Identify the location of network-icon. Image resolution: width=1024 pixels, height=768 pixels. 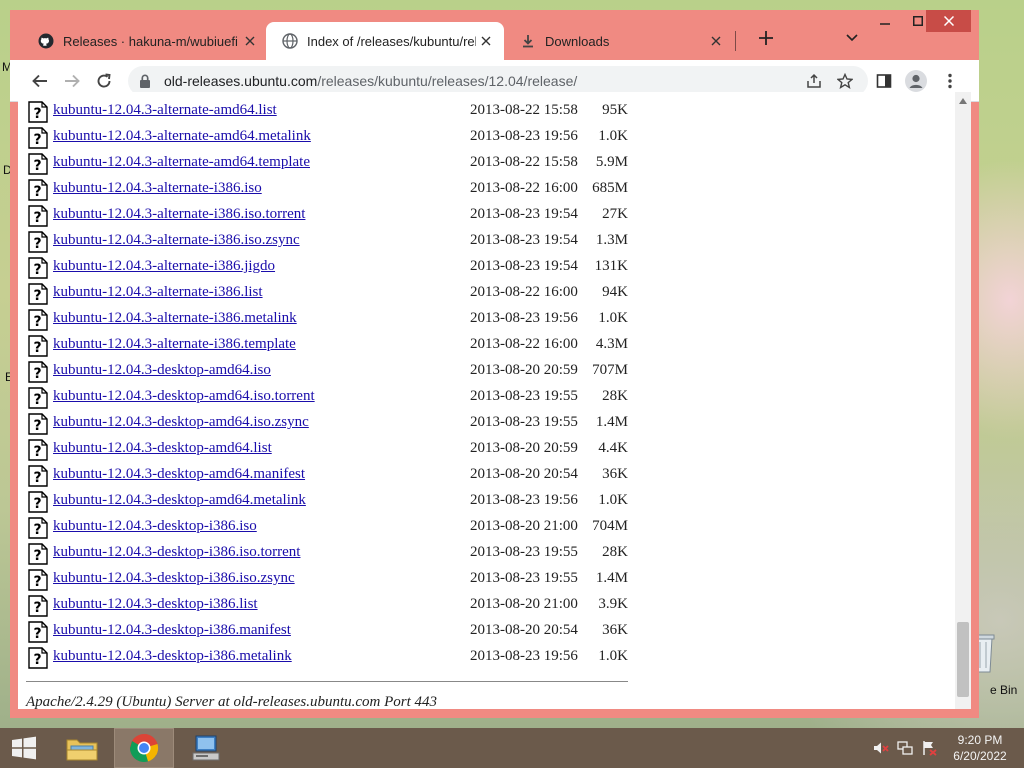
(905, 748).